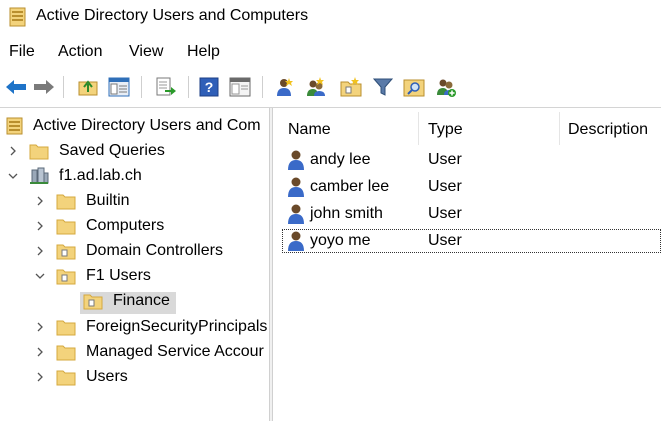 The height and width of the screenshot is (421, 661). I want to click on filter-icon, so click(383, 87).